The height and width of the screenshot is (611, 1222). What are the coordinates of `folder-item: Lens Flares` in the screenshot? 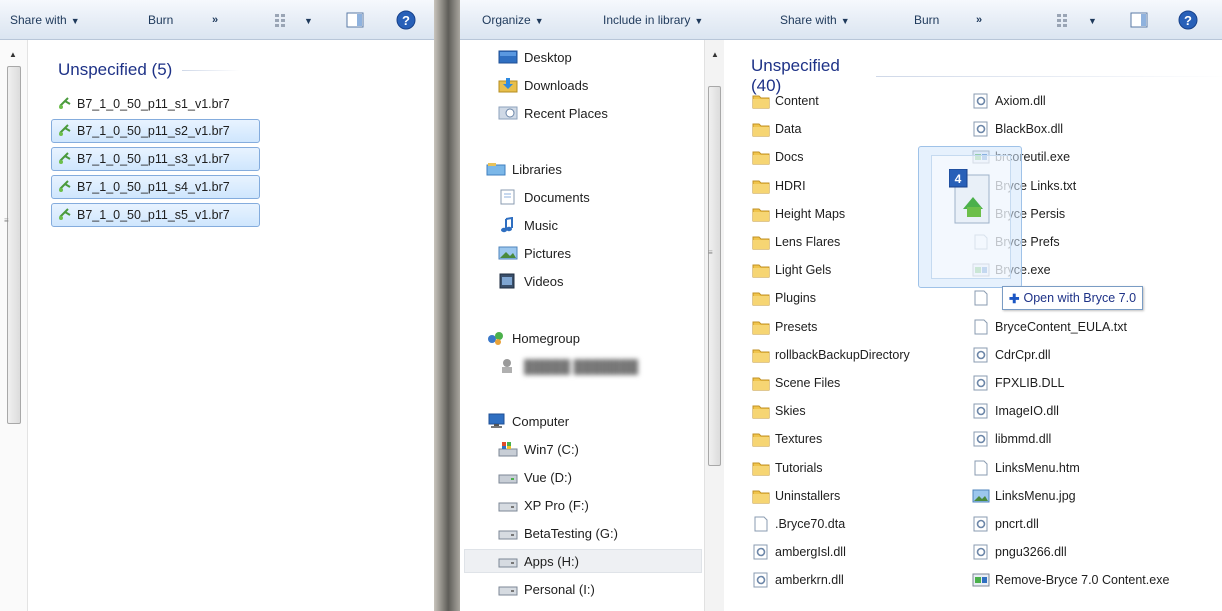 It's located at (796, 242).